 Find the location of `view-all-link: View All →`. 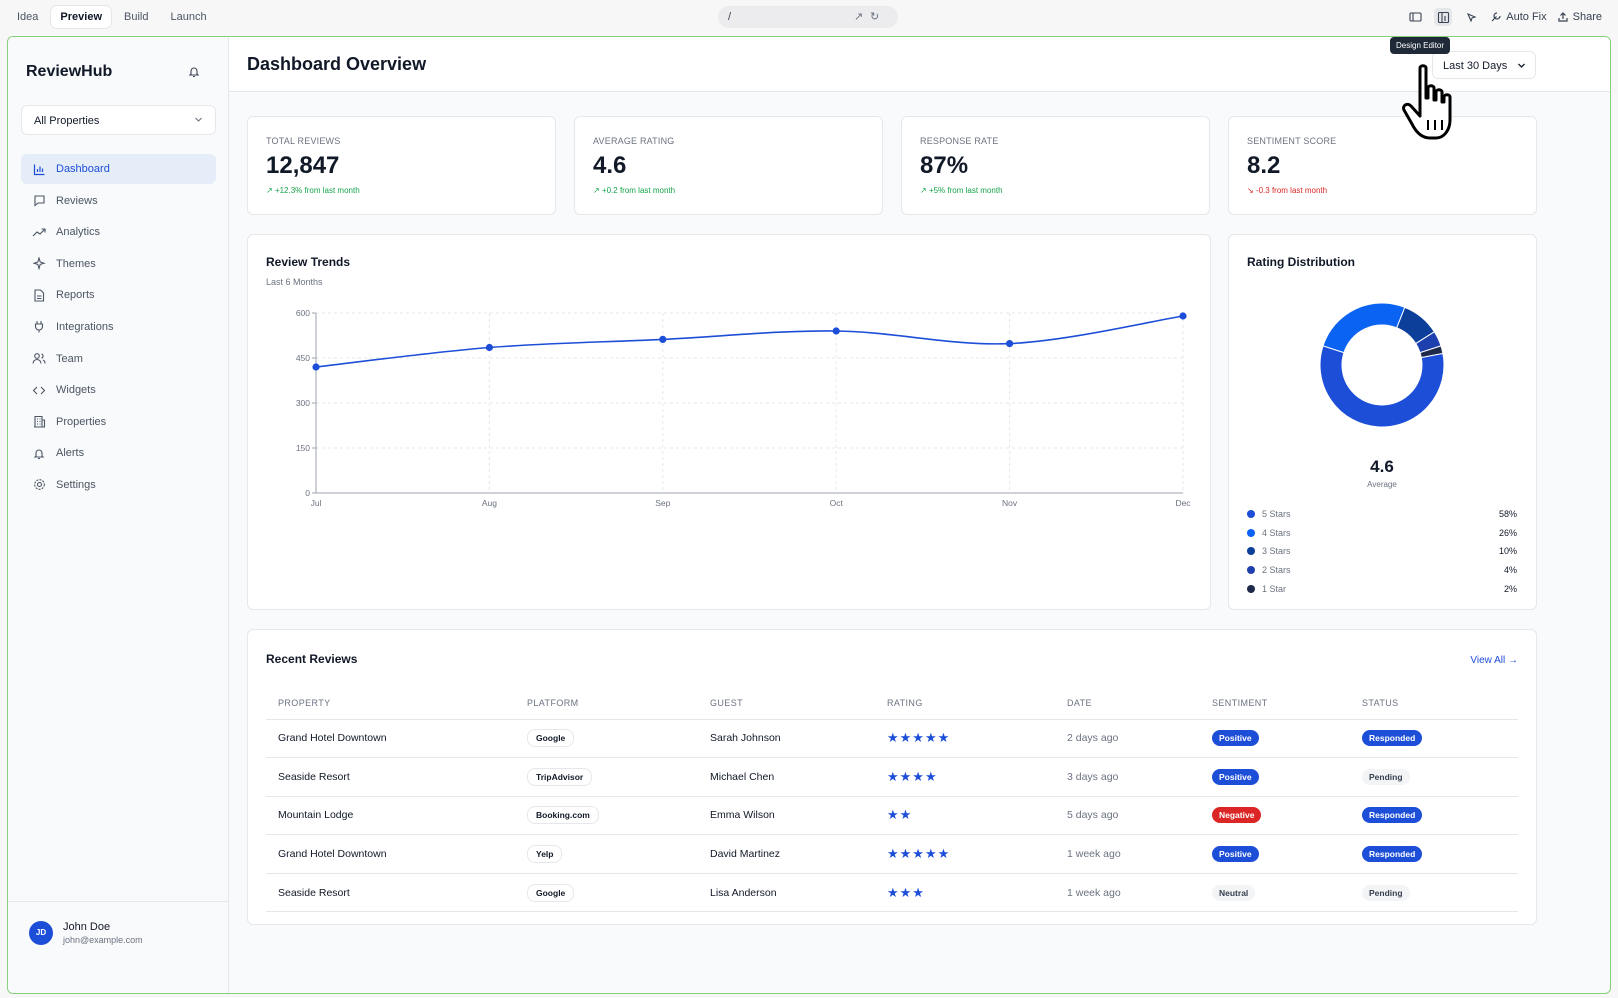

view-all-link: View All → is located at coordinates (1494, 660).